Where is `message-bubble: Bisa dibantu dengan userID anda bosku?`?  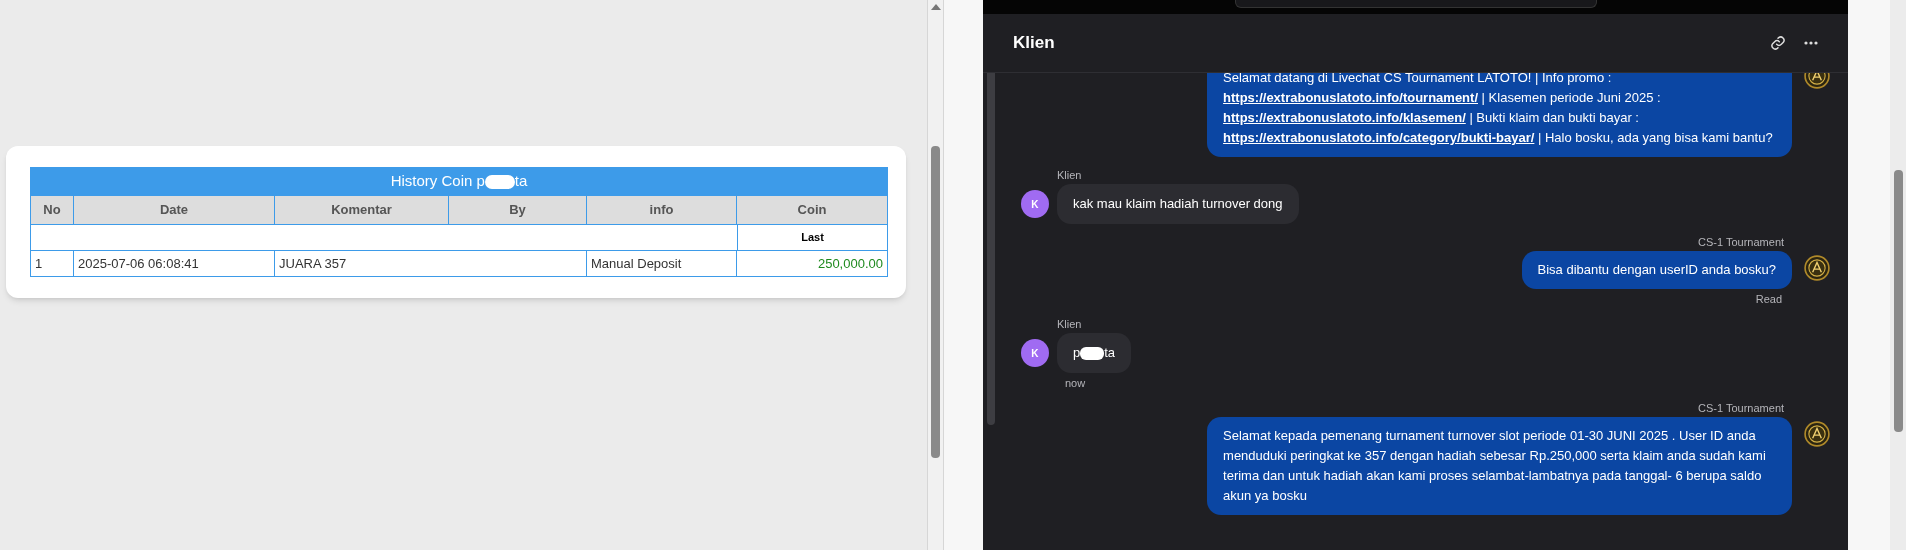
message-bubble: Bisa dibantu dengan userID anda bosku? is located at coordinates (1657, 270).